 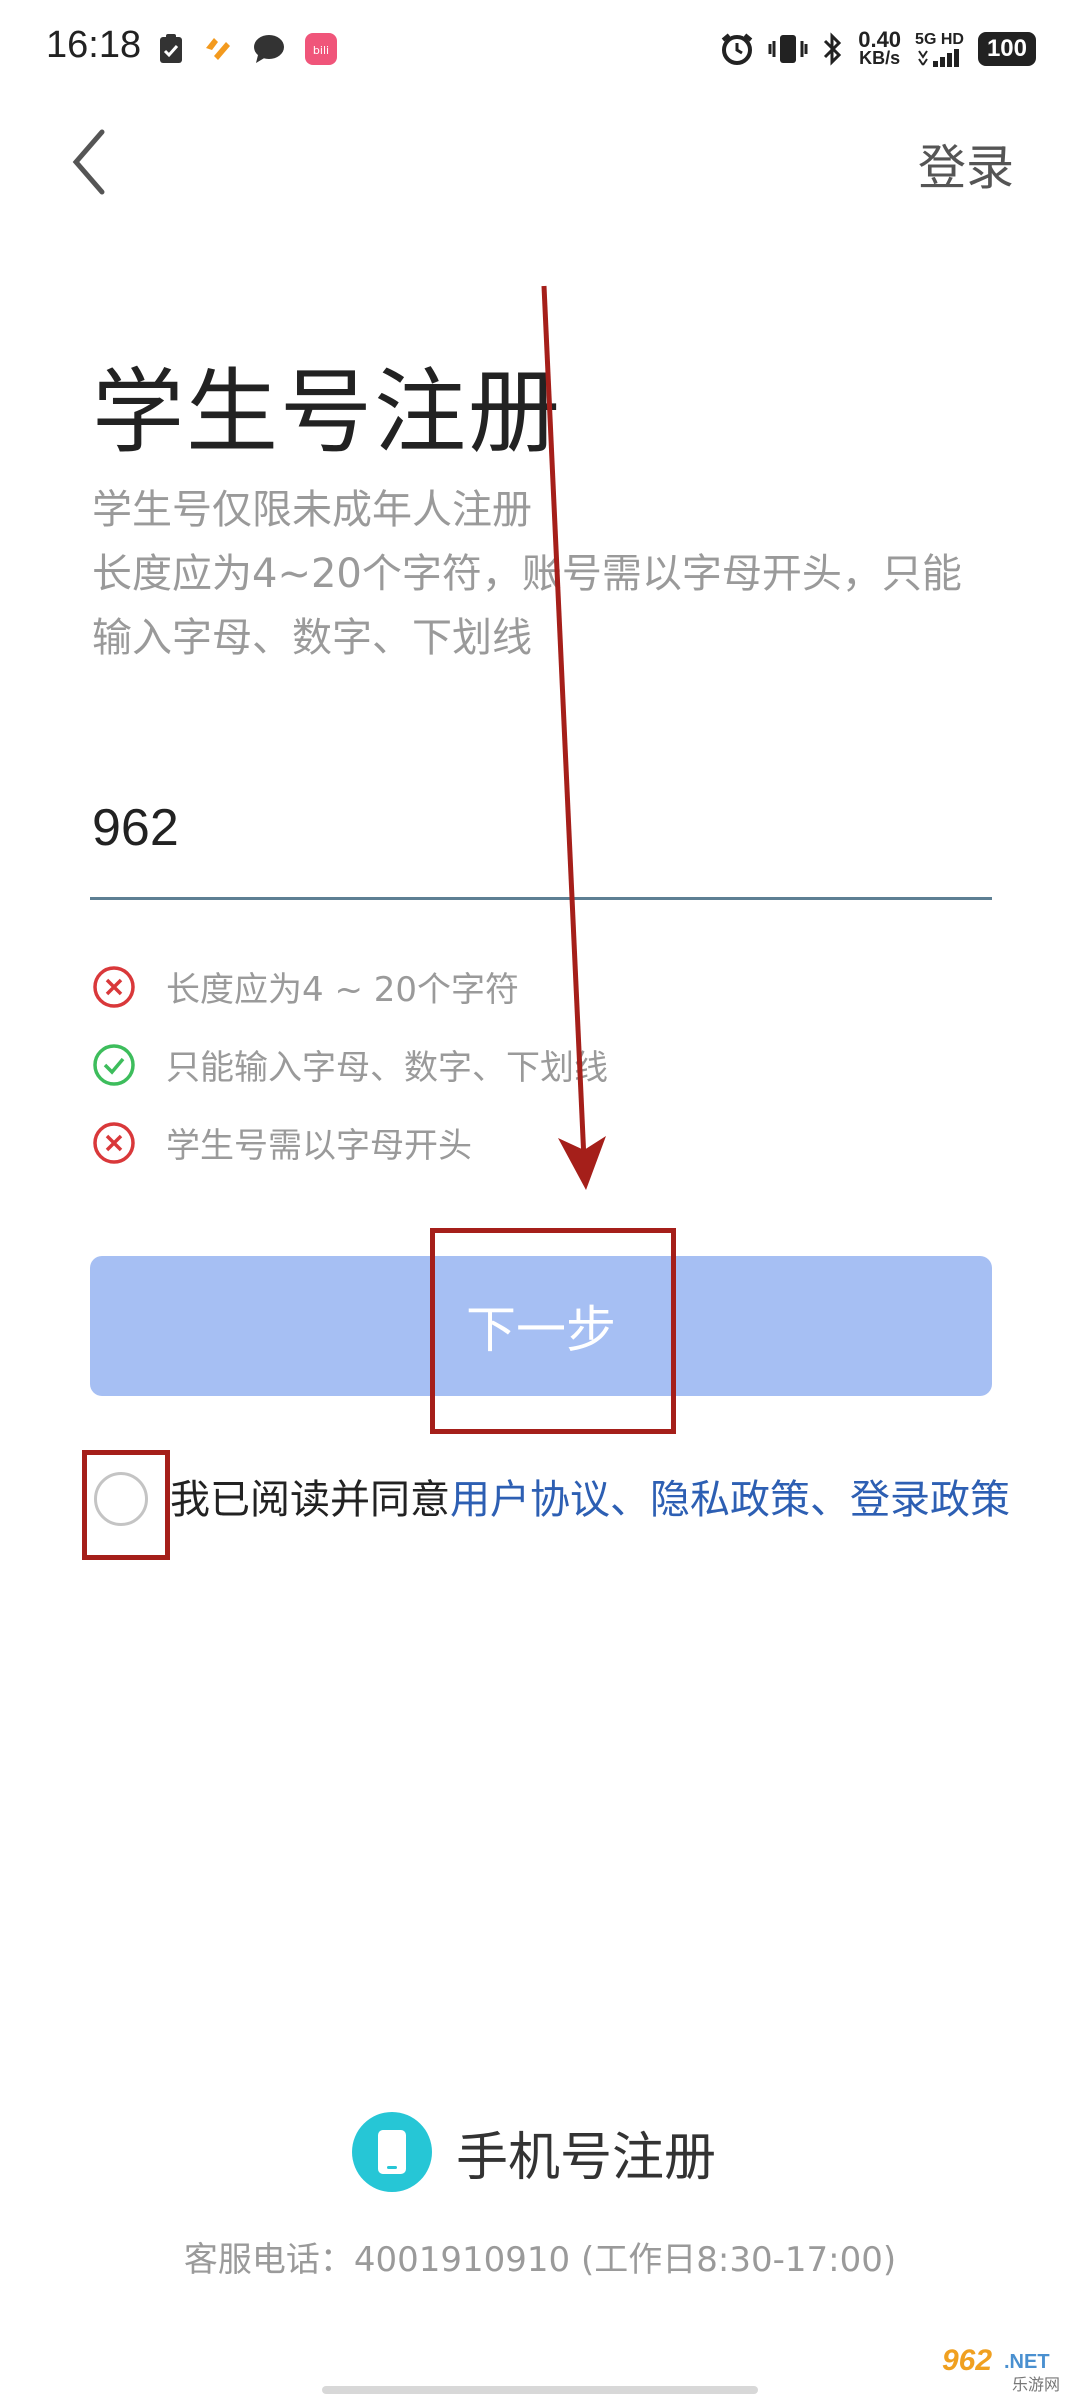 I want to click on annotation-box-next, so click(x=553, y=1331).